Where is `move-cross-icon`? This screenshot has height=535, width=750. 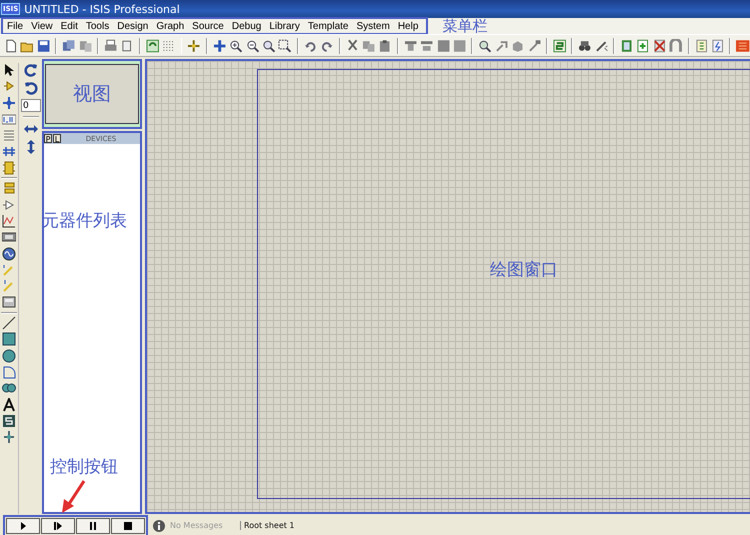
move-cross-icon is located at coordinates (219, 45).